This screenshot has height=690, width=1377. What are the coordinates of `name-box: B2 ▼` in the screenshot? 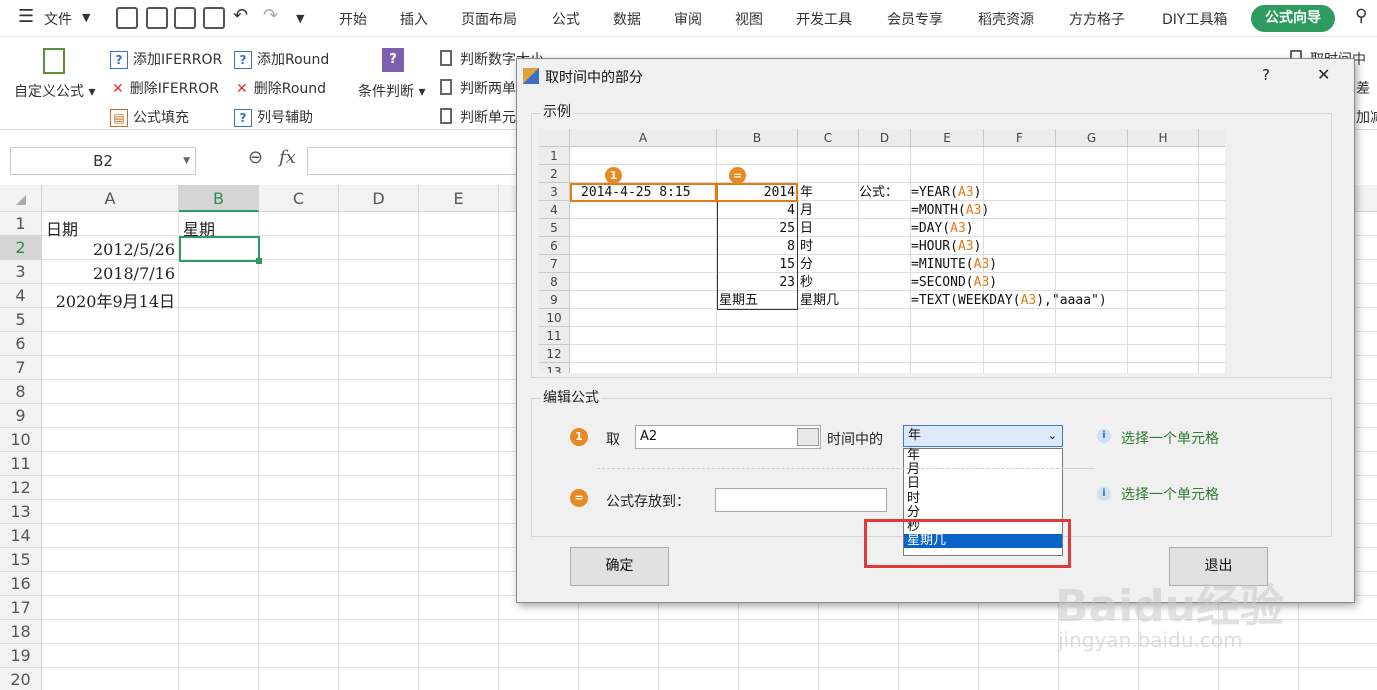 It's located at (103, 161).